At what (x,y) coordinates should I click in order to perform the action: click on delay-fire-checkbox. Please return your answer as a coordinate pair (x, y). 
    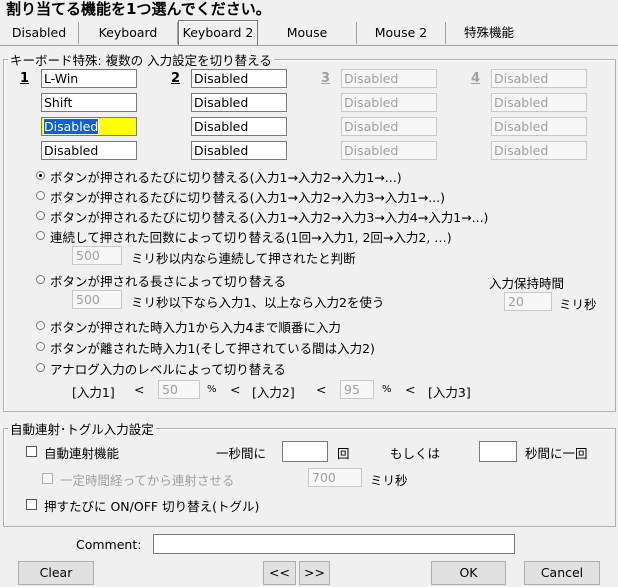
    Looking at the image, I should click on (47, 478).